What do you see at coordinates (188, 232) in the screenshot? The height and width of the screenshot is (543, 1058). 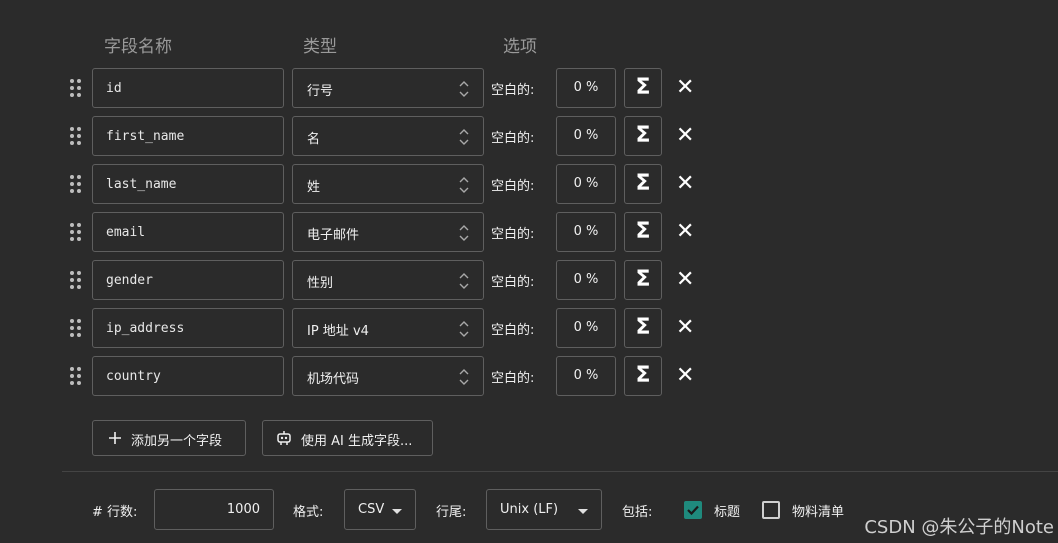 I see `field-name-input: email` at bounding box center [188, 232].